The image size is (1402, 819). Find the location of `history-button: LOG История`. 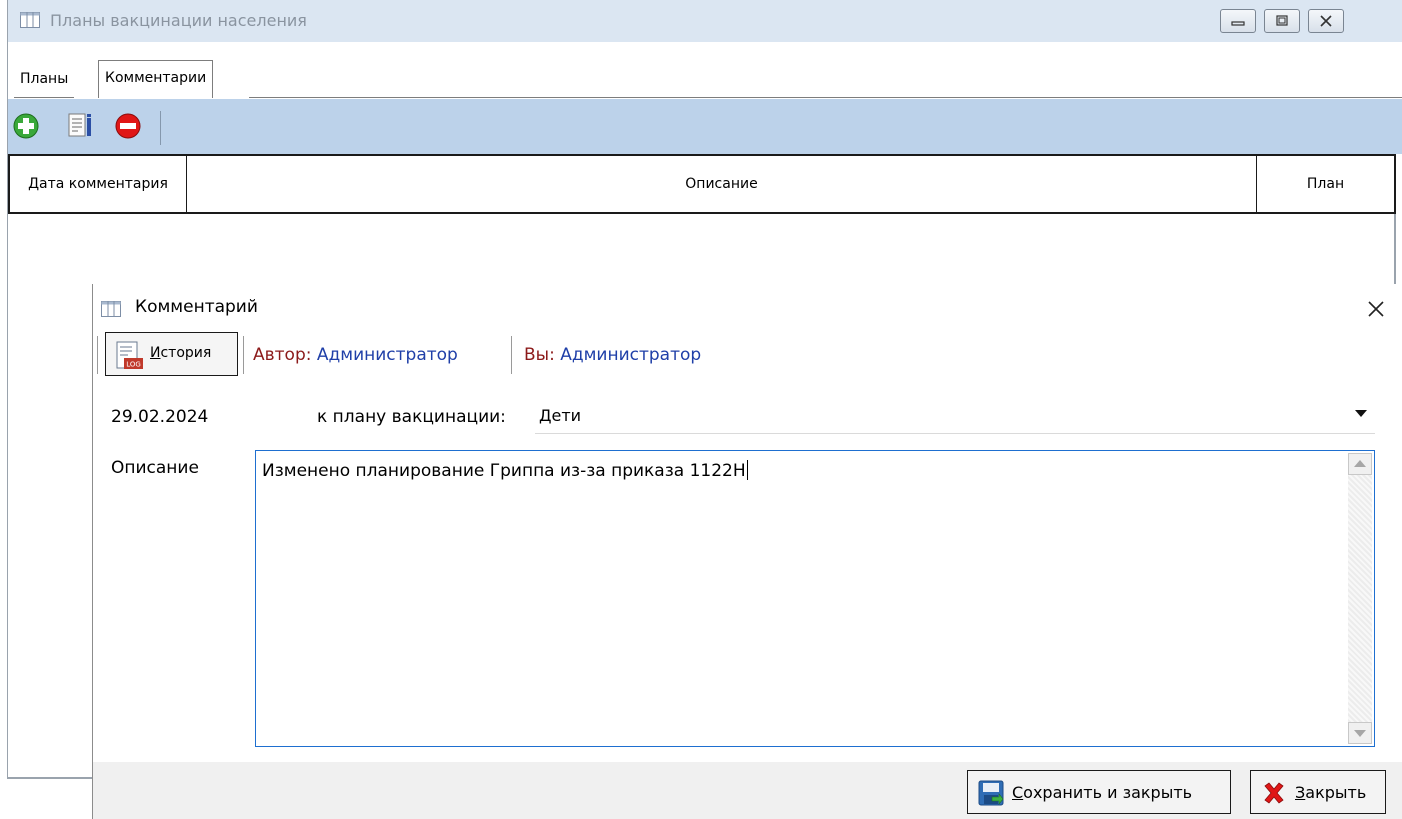

history-button: LOG История is located at coordinates (171, 354).